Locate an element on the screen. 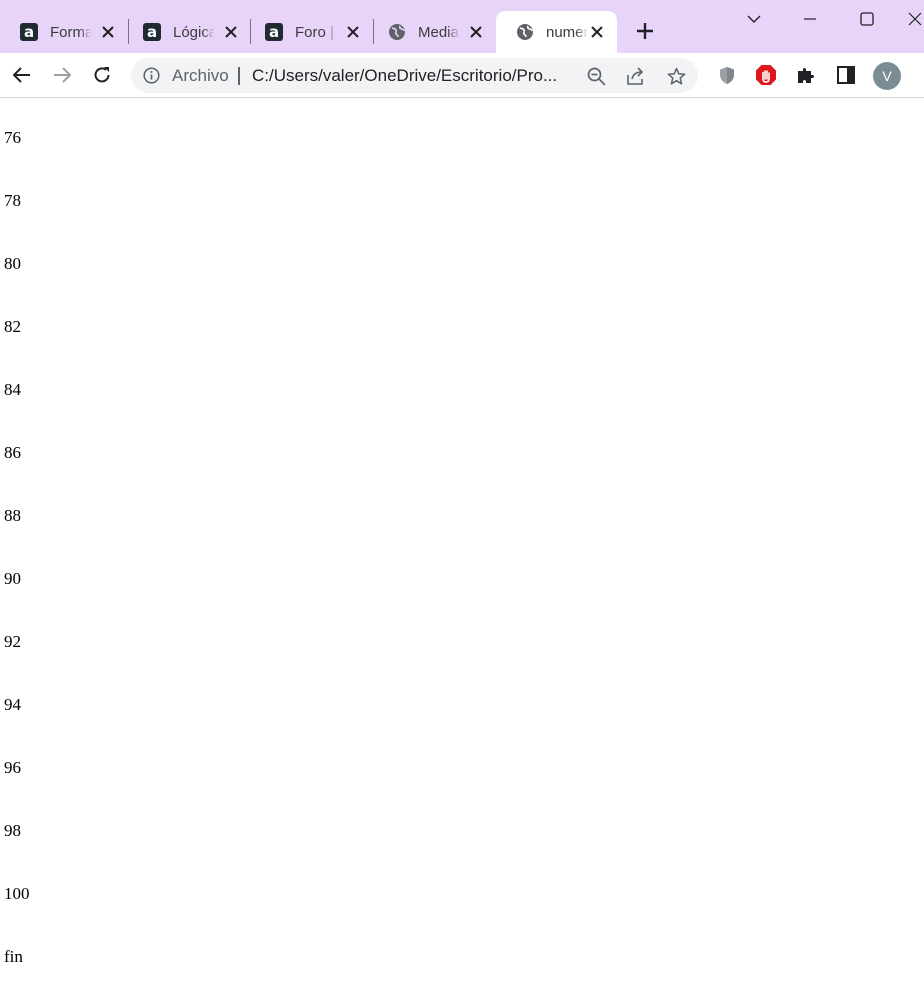  number-line: 92 is located at coordinates (12, 641).